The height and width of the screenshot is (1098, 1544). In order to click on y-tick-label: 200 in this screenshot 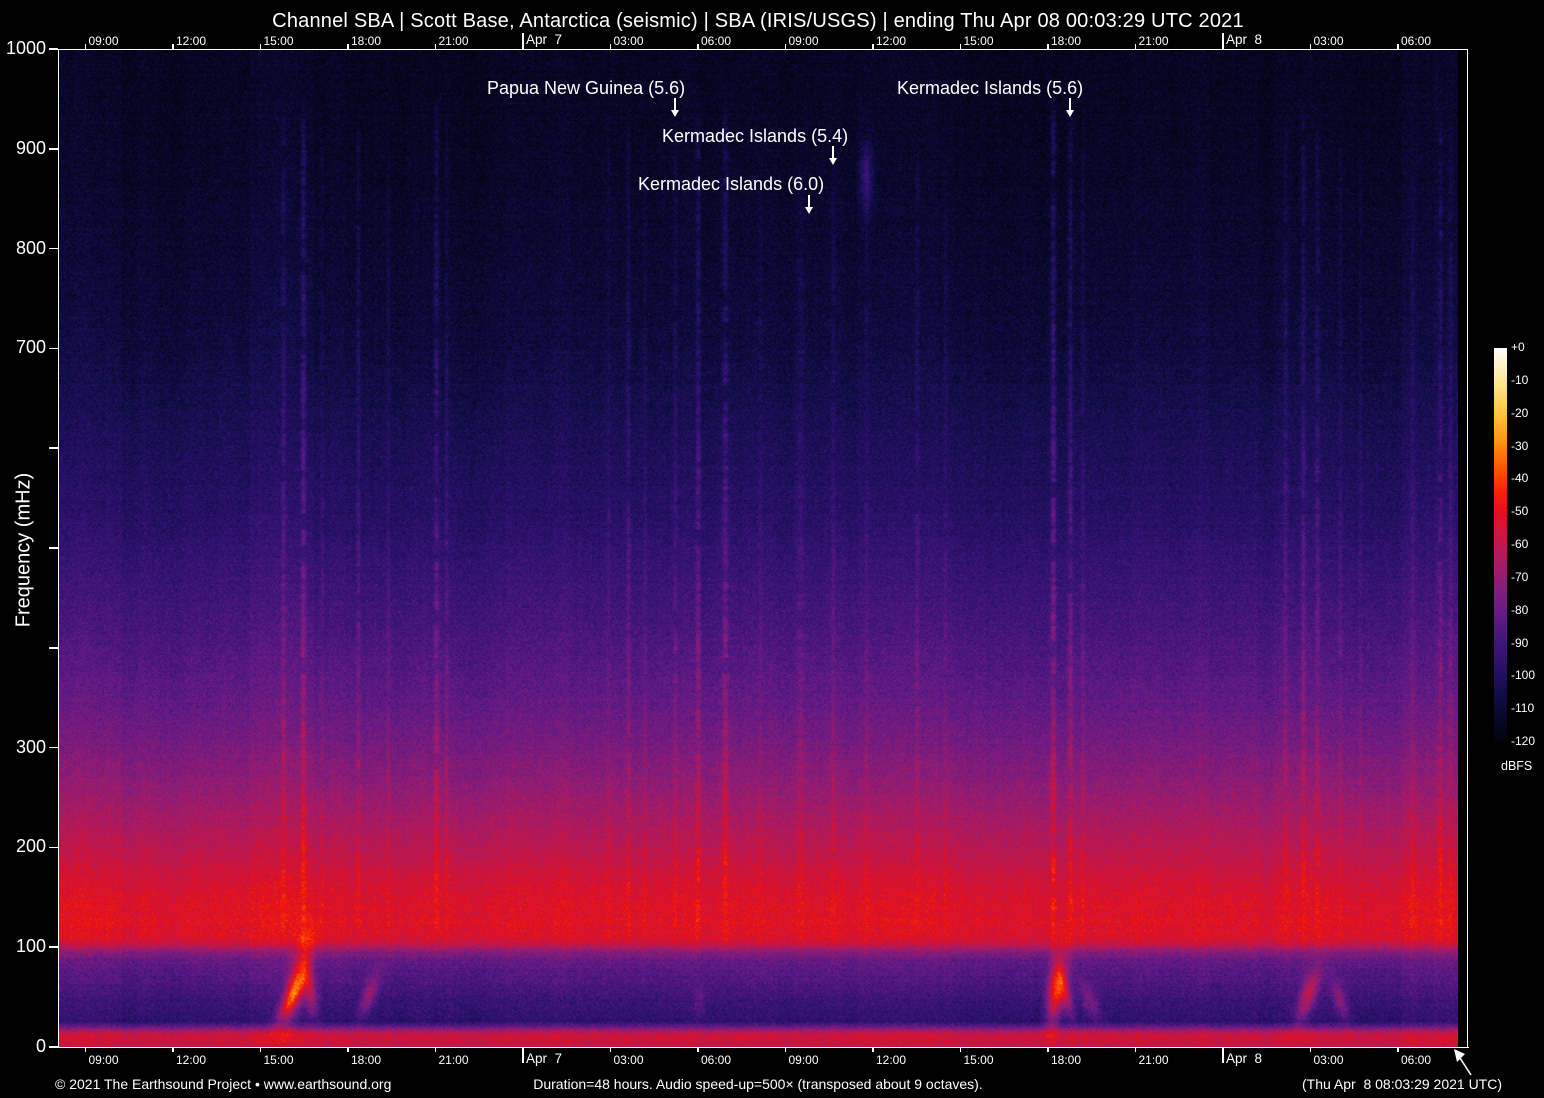, I will do `click(30, 846)`.